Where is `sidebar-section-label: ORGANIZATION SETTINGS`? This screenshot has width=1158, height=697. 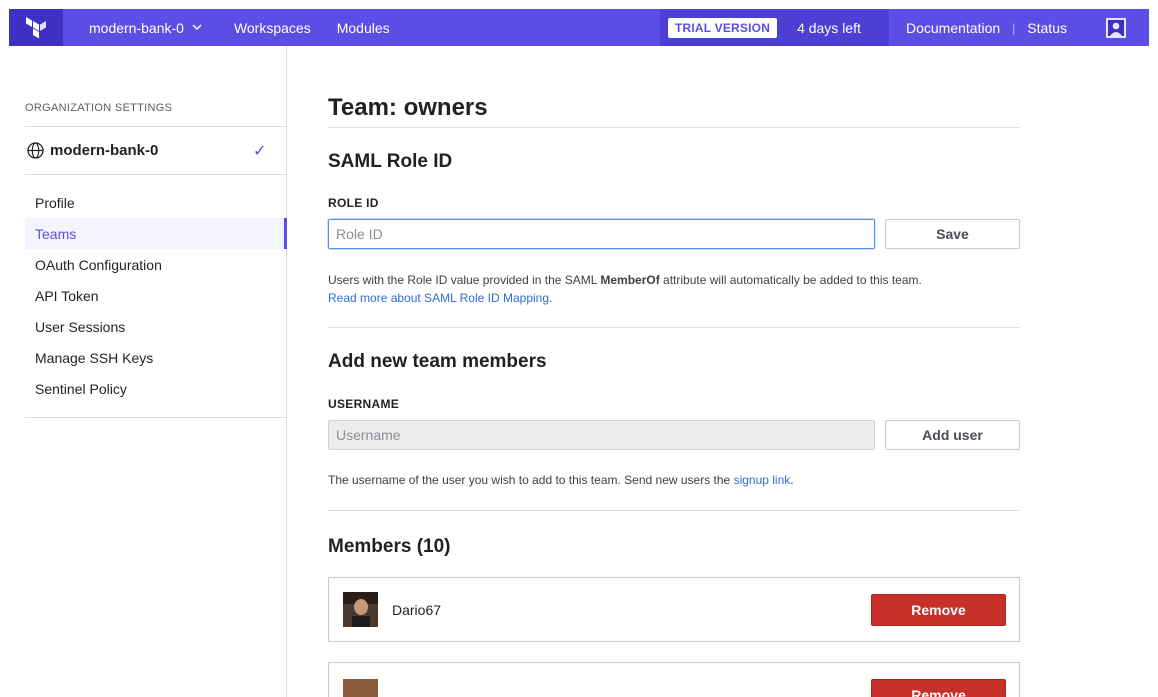 sidebar-section-label: ORGANIZATION SETTINGS is located at coordinates (99, 108).